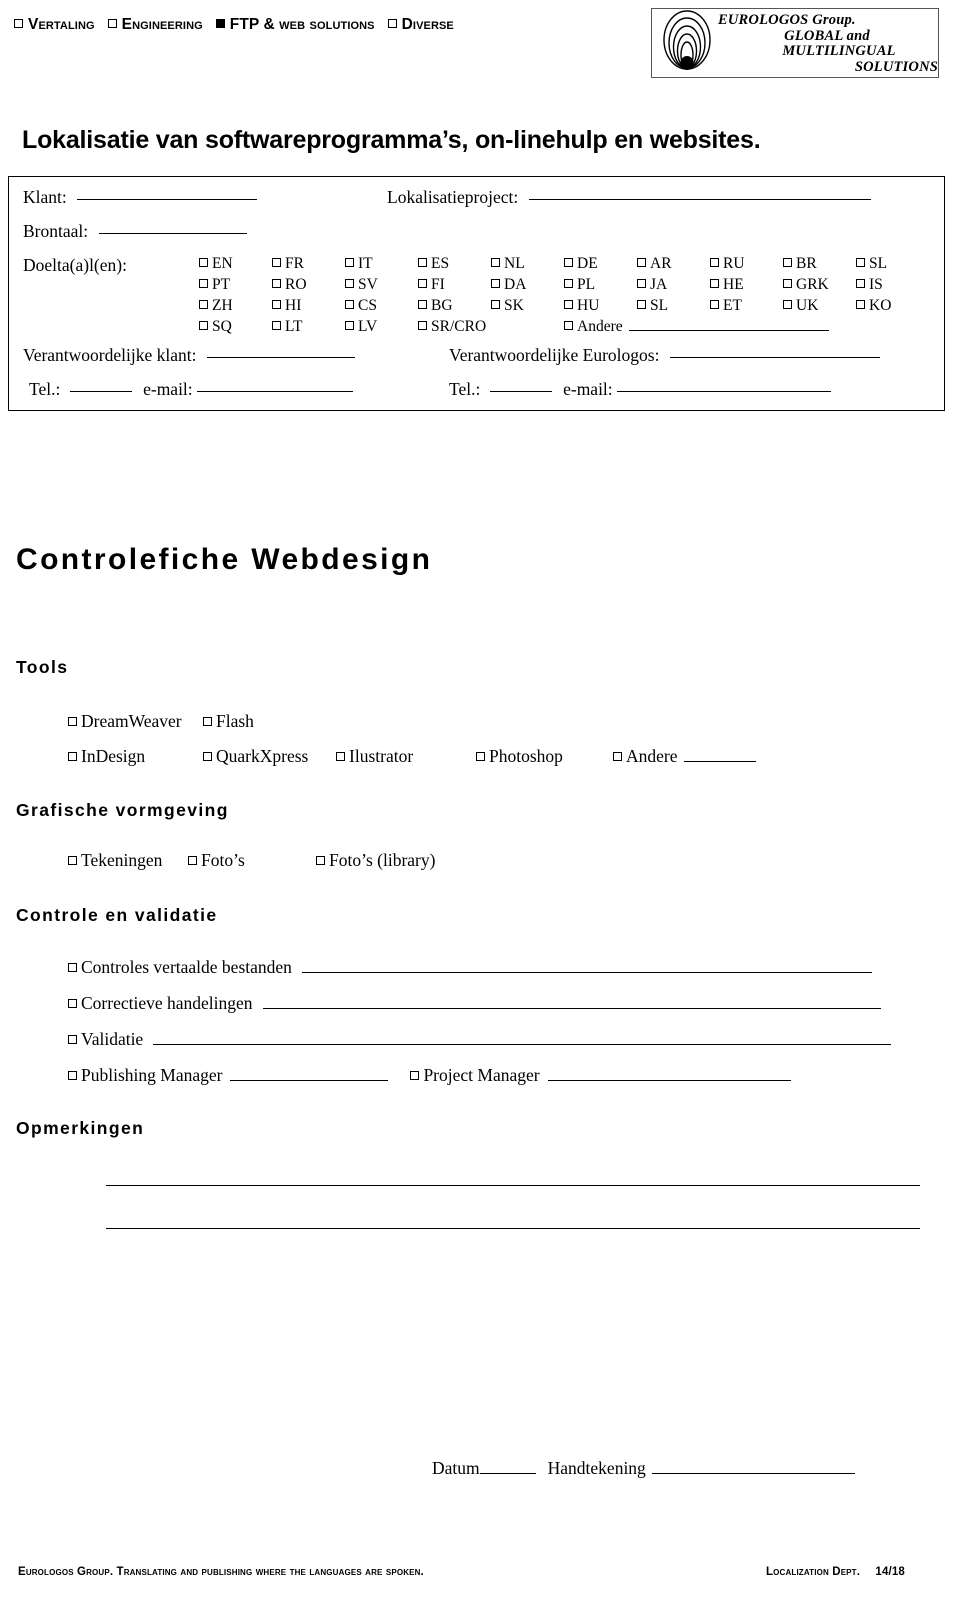 The image size is (960, 1597). What do you see at coordinates (600, 264) in the screenshot?
I see `lang-checkbox-de: DE` at bounding box center [600, 264].